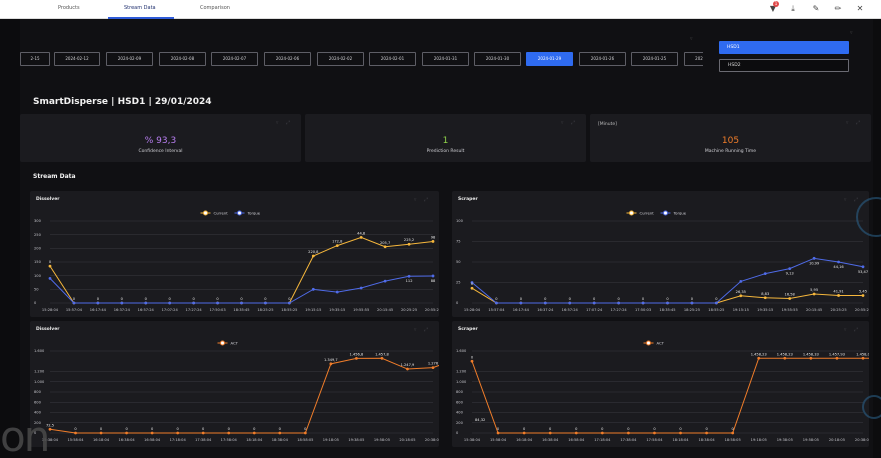 This screenshot has width=881, height=458. Describe the element at coordinates (661, 342) in the screenshot. I see `legend-label: ACT` at that location.